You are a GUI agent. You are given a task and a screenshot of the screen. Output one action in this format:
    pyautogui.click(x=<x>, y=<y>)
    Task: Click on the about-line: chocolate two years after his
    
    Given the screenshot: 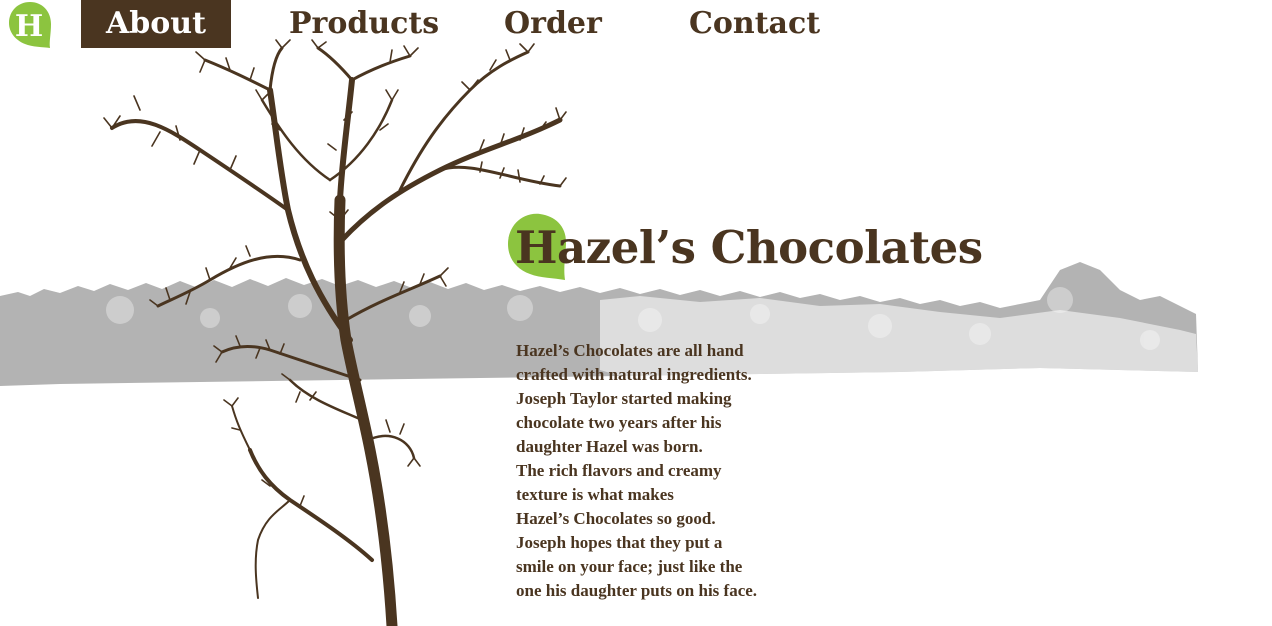 What is the action you would take?
    pyautogui.click(x=619, y=422)
    